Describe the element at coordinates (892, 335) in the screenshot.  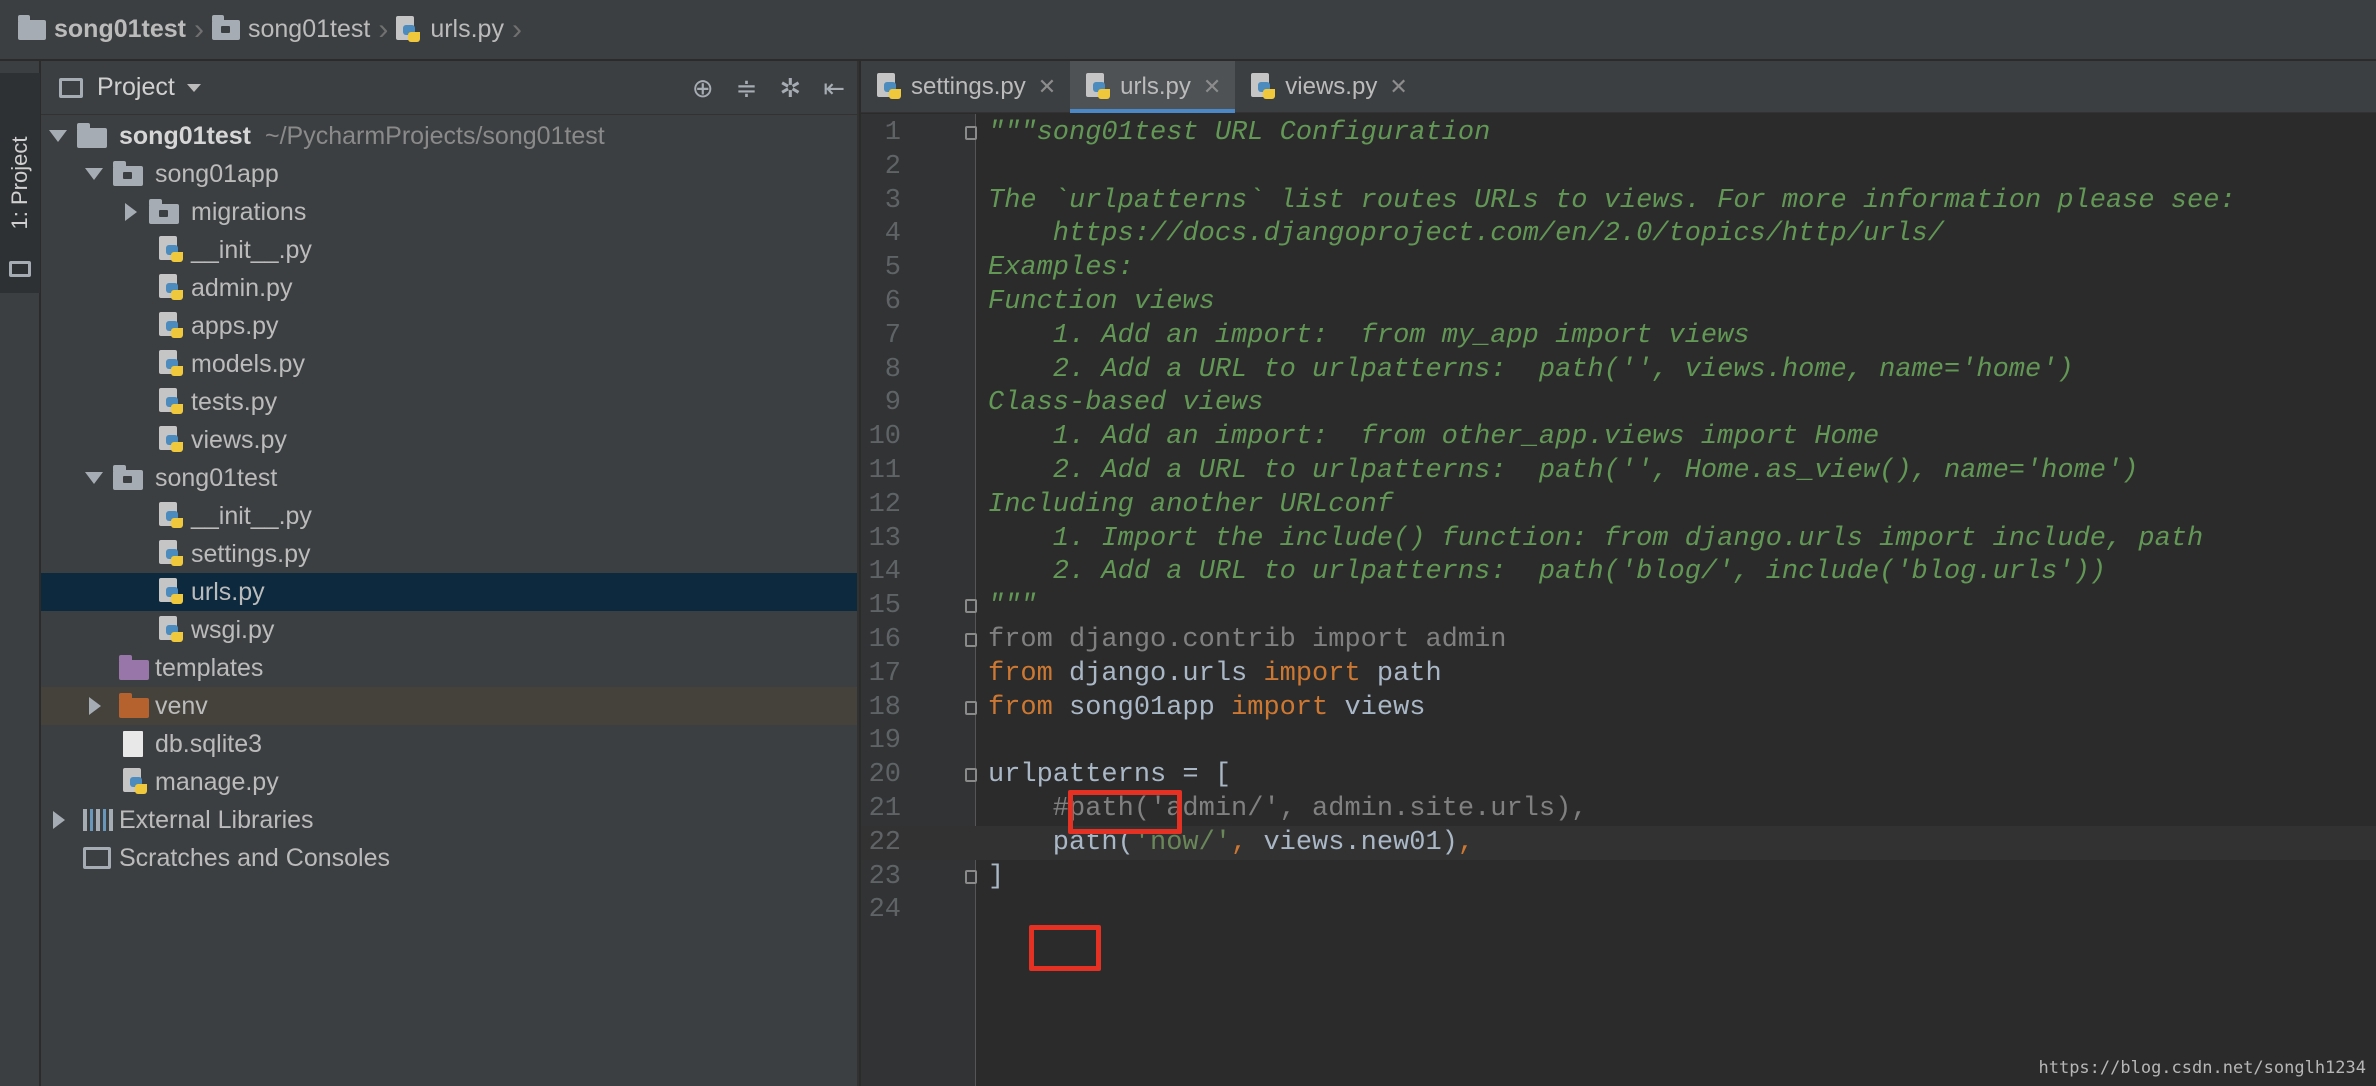
I see `line-number: 7` at that location.